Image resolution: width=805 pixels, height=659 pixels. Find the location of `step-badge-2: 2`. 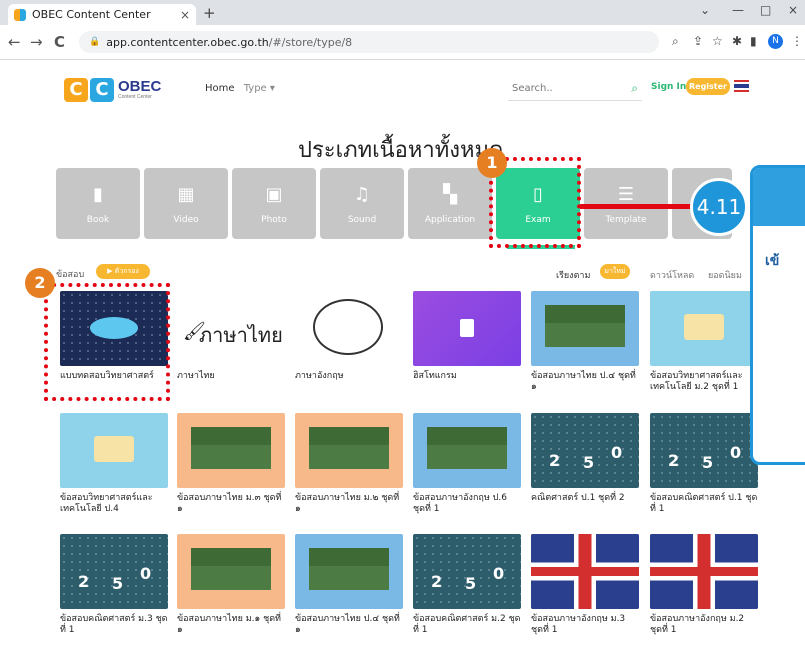

step-badge-2: 2 is located at coordinates (40, 283).